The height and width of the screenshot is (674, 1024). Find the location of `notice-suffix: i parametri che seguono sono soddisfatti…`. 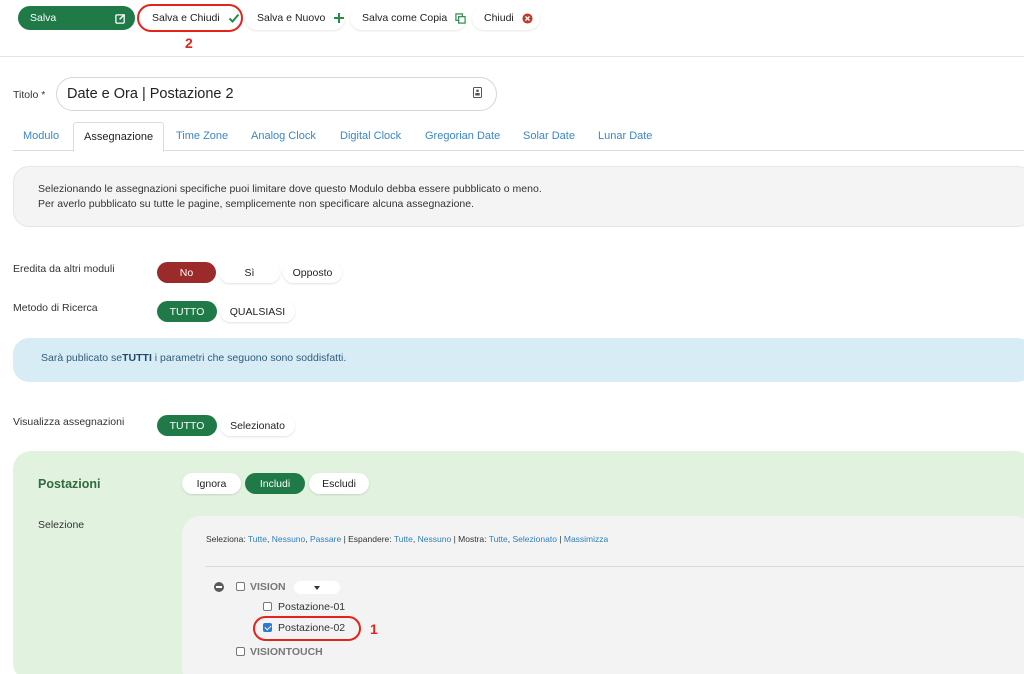

notice-suffix: i parametri che seguono sono soddisfatti… is located at coordinates (249, 358).